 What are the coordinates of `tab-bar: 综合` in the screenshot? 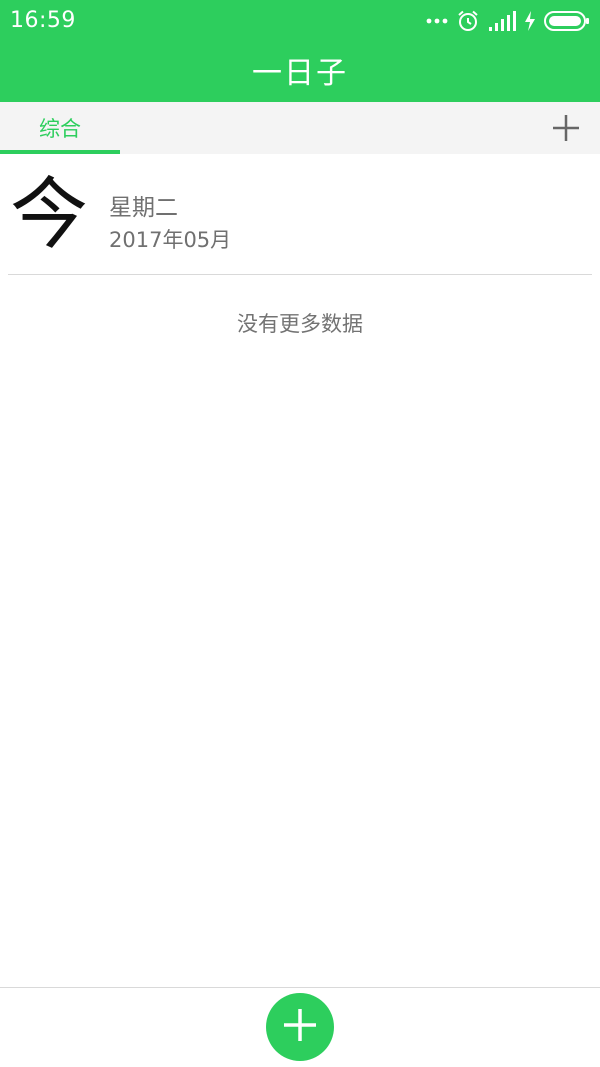 It's located at (300, 128).